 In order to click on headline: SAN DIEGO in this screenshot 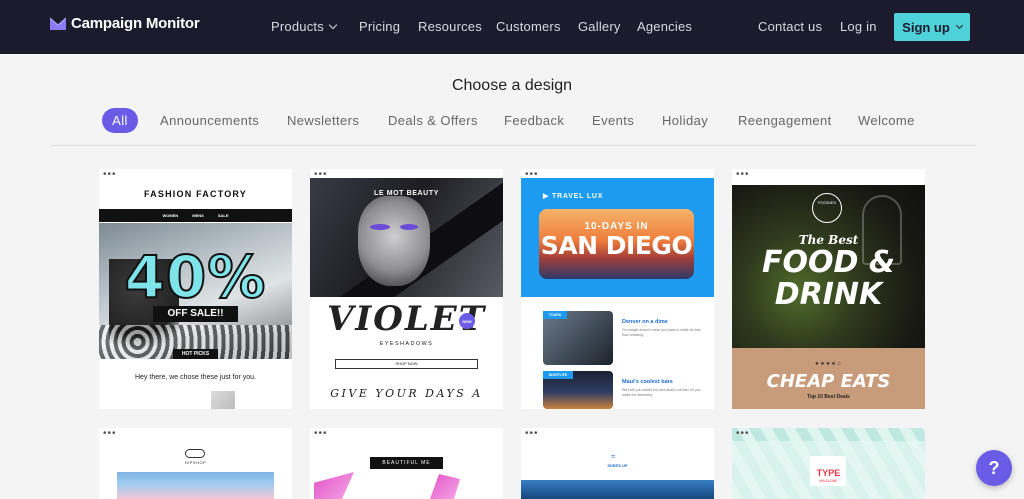, I will do `click(616, 245)`.